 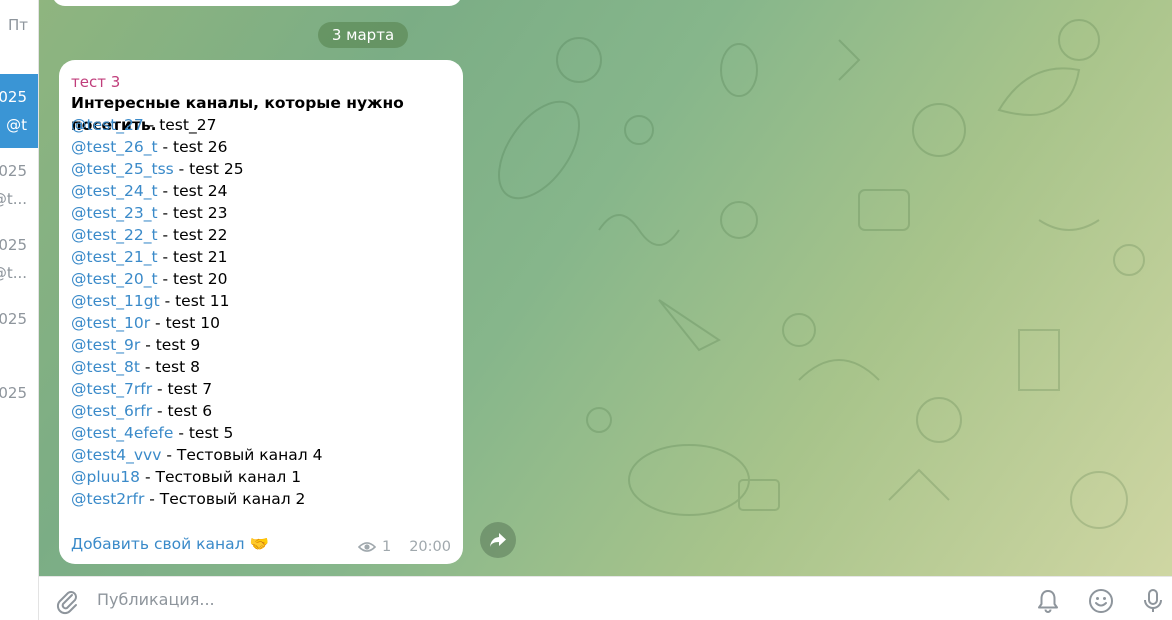 What do you see at coordinates (261, 235) in the screenshot?
I see `channel-row: @test_22_t - test 22` at bounding box center [261, 235].